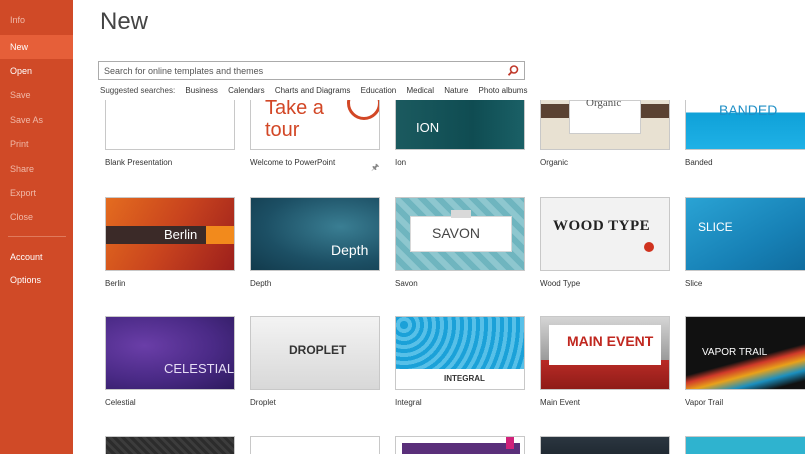 The image size is (805, 454). Describe the element at coordinates (363, 110) in the screenshot. I see `tour-arrow-icon` at that location.